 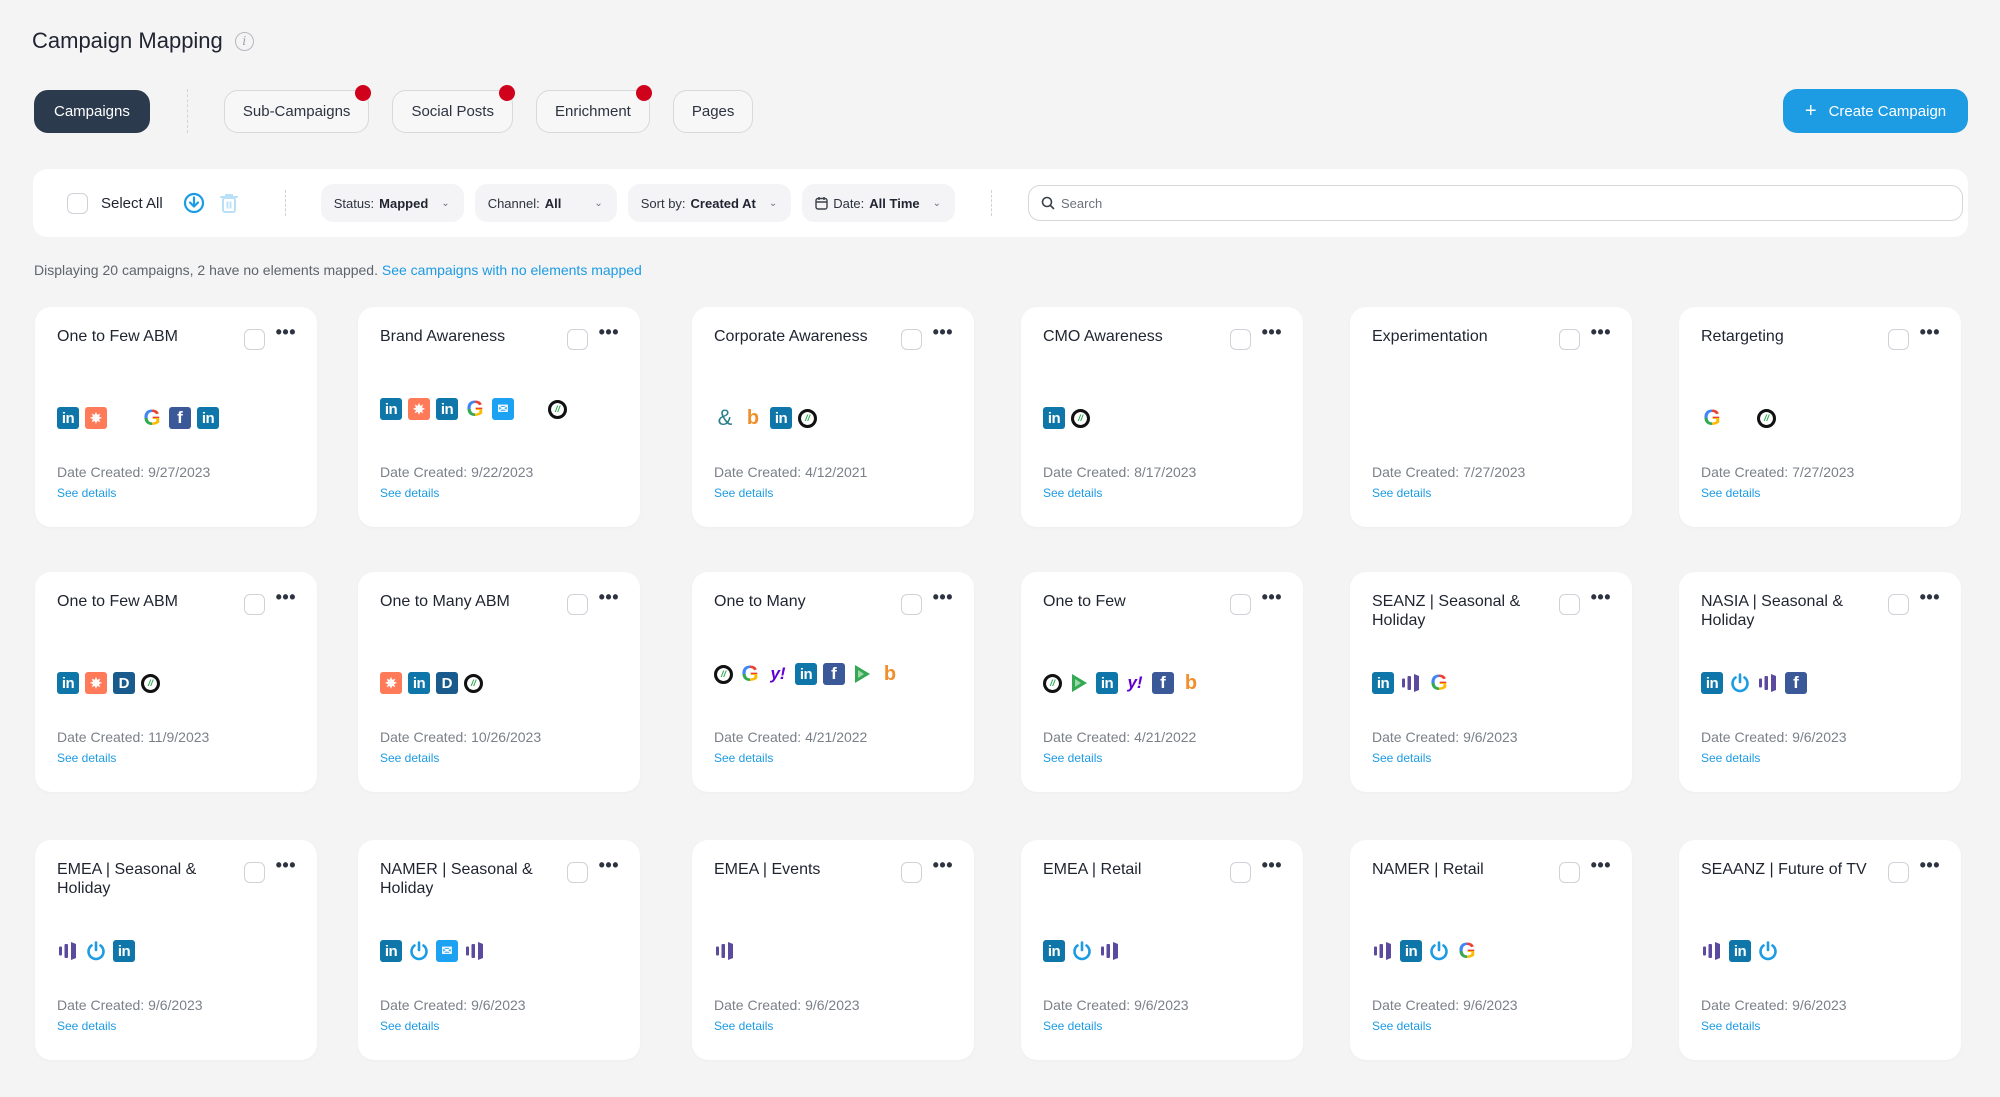 What do you see at coordinates (512, 270) in the screenshot?
I see `no-elements-link: See campaigns with no elements mapped` at bounding box center [512, 270].